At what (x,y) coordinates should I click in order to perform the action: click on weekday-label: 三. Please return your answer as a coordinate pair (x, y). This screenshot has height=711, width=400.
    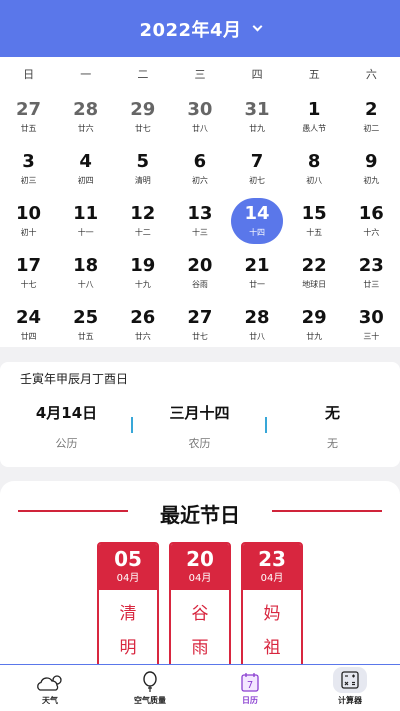
    Looking at the image, I should click on (200, 74).